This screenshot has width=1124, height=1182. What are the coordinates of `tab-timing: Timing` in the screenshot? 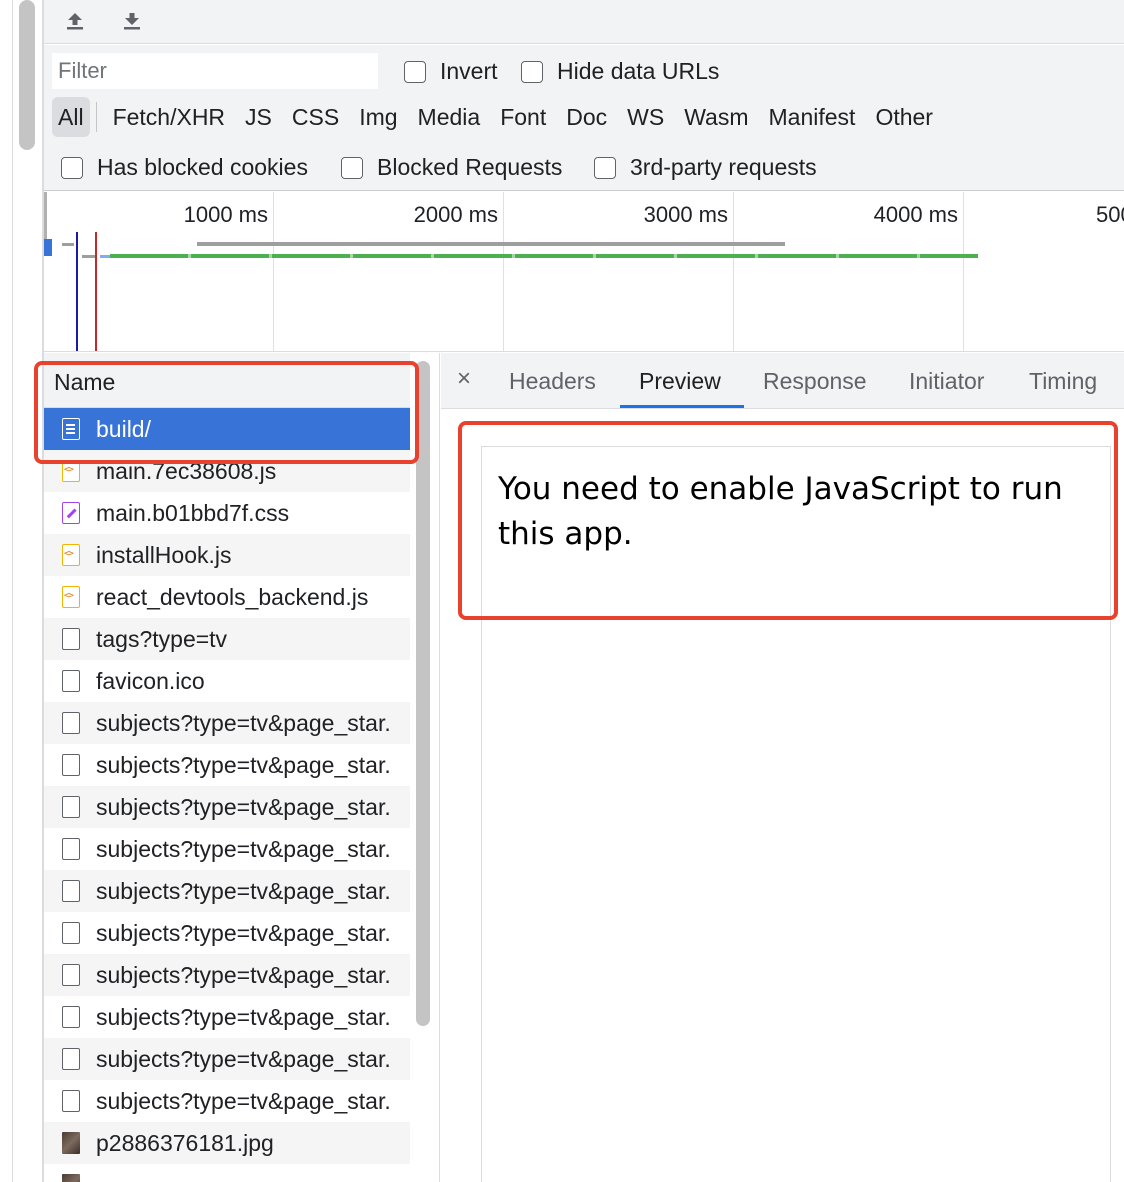 It's located at (1063, 381).